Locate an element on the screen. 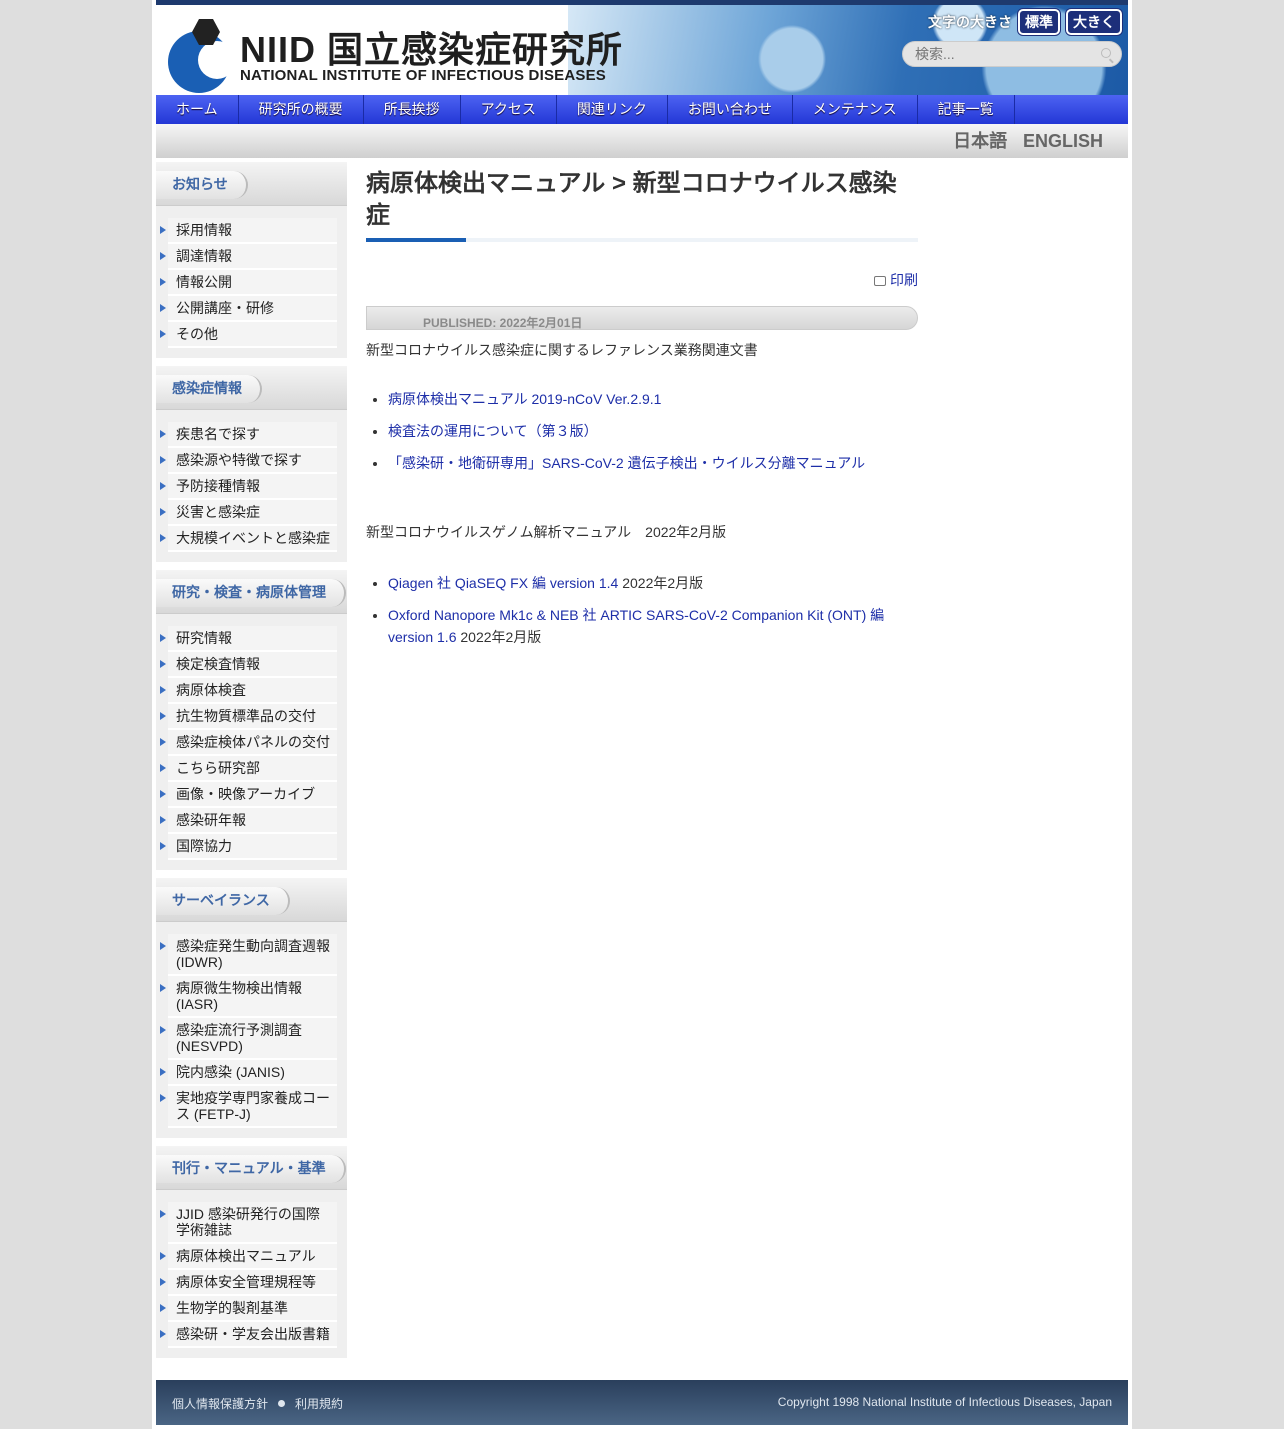  logo-name: NIID 国立感染症研究所 is located at coordinates (432, 49).